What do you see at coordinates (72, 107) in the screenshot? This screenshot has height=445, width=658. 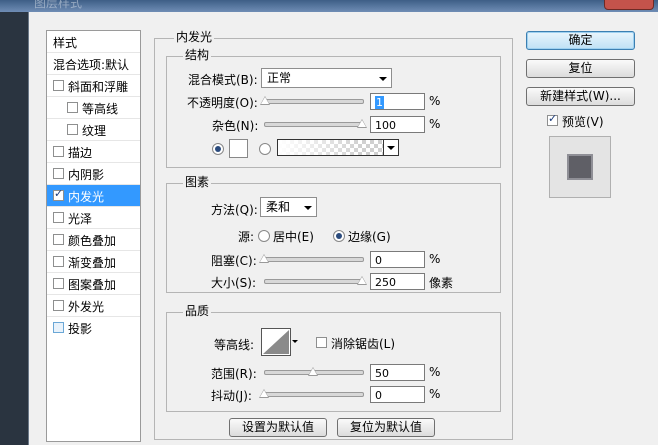 I see `contour-checkbox` at bounding box center [72, 107].